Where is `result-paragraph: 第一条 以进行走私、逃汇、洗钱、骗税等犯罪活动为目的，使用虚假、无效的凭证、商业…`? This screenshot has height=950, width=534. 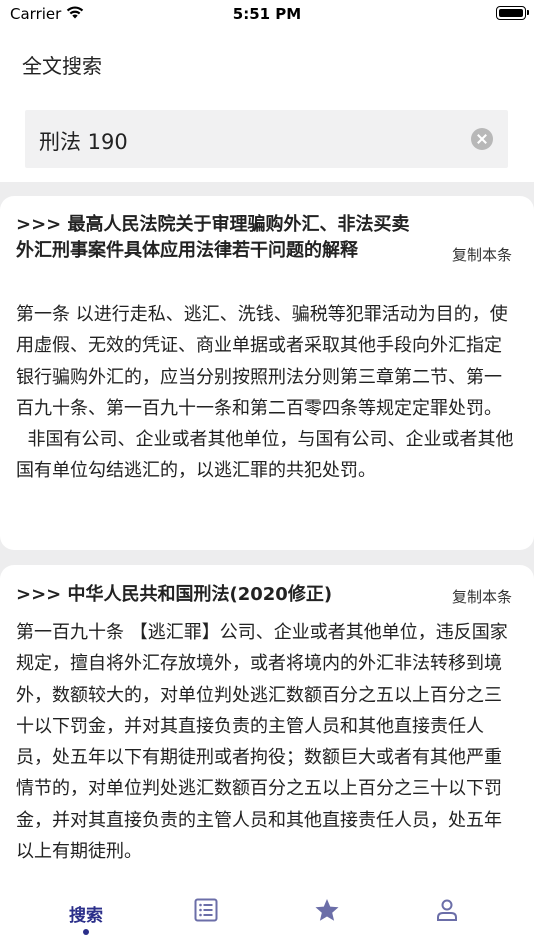 result-paragraph: 第一条 以进行走私、逃汇、洗钱、骗税等犯罪活动为目的，使用虚假、无效的凭证、商业… is located at coordinates (262, 361).